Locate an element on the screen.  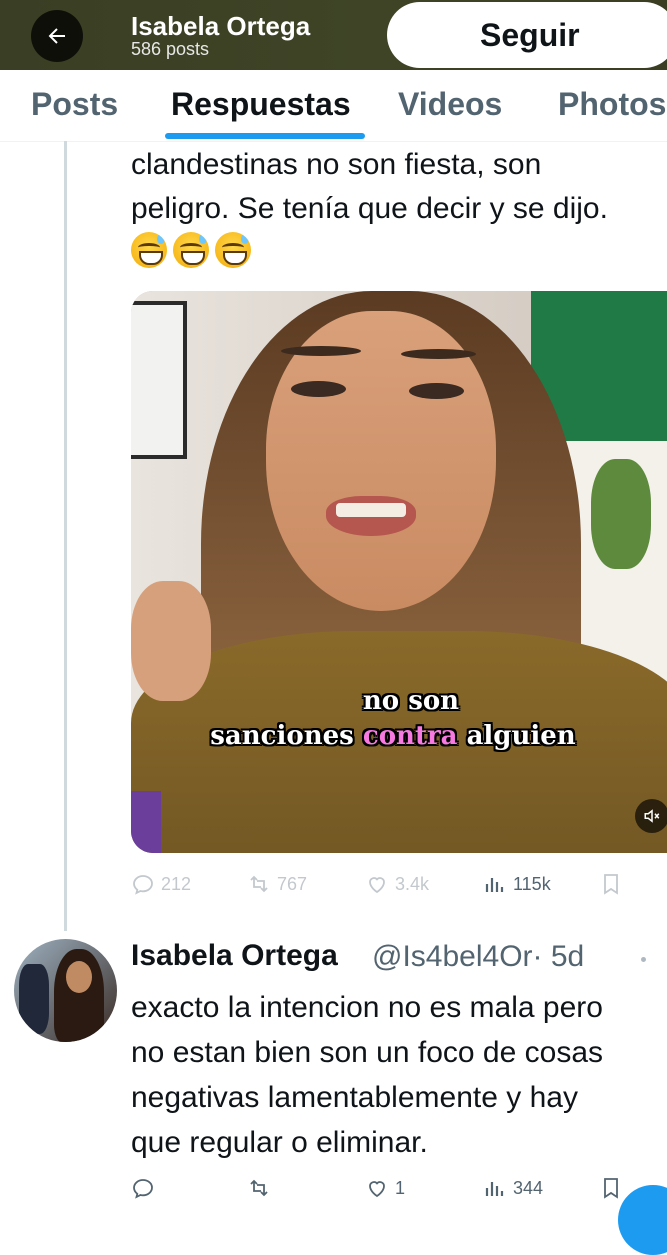
reply-button is located at coordinates (143, 1188).